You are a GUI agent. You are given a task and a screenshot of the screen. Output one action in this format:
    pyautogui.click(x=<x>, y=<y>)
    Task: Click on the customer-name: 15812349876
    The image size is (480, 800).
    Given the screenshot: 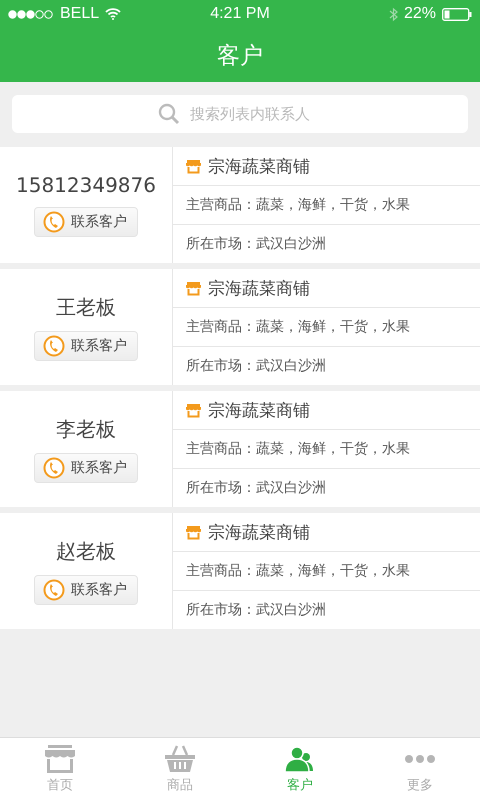 What is the action you would take?
    pyautogui.click(x=86, y=185)
    